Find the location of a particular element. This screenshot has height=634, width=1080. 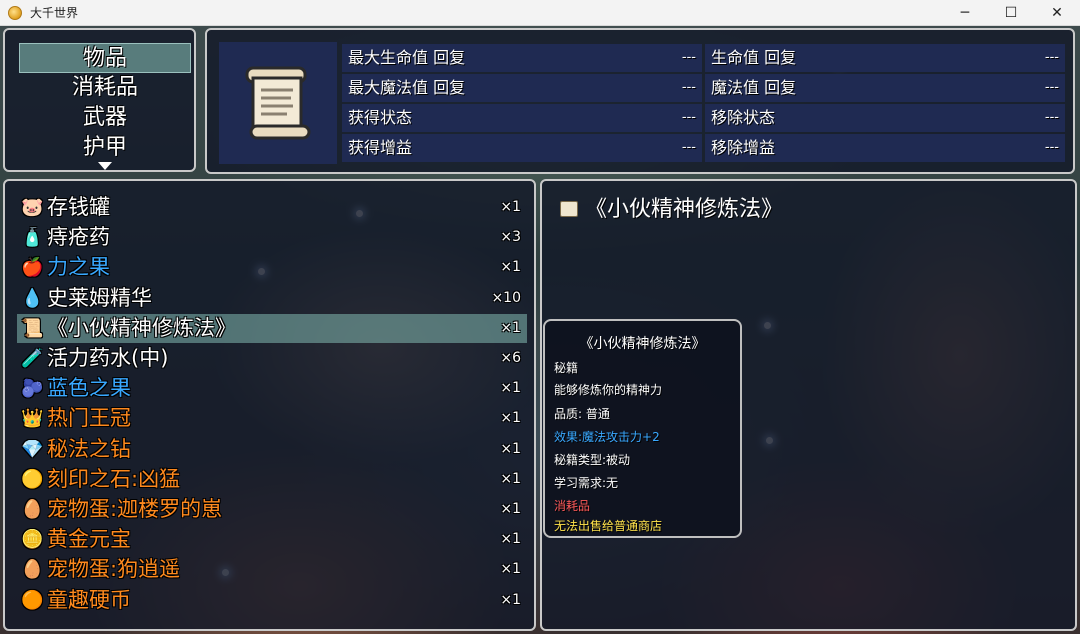

category-consumables: 消耗品 is located at coordinates (105, 88).